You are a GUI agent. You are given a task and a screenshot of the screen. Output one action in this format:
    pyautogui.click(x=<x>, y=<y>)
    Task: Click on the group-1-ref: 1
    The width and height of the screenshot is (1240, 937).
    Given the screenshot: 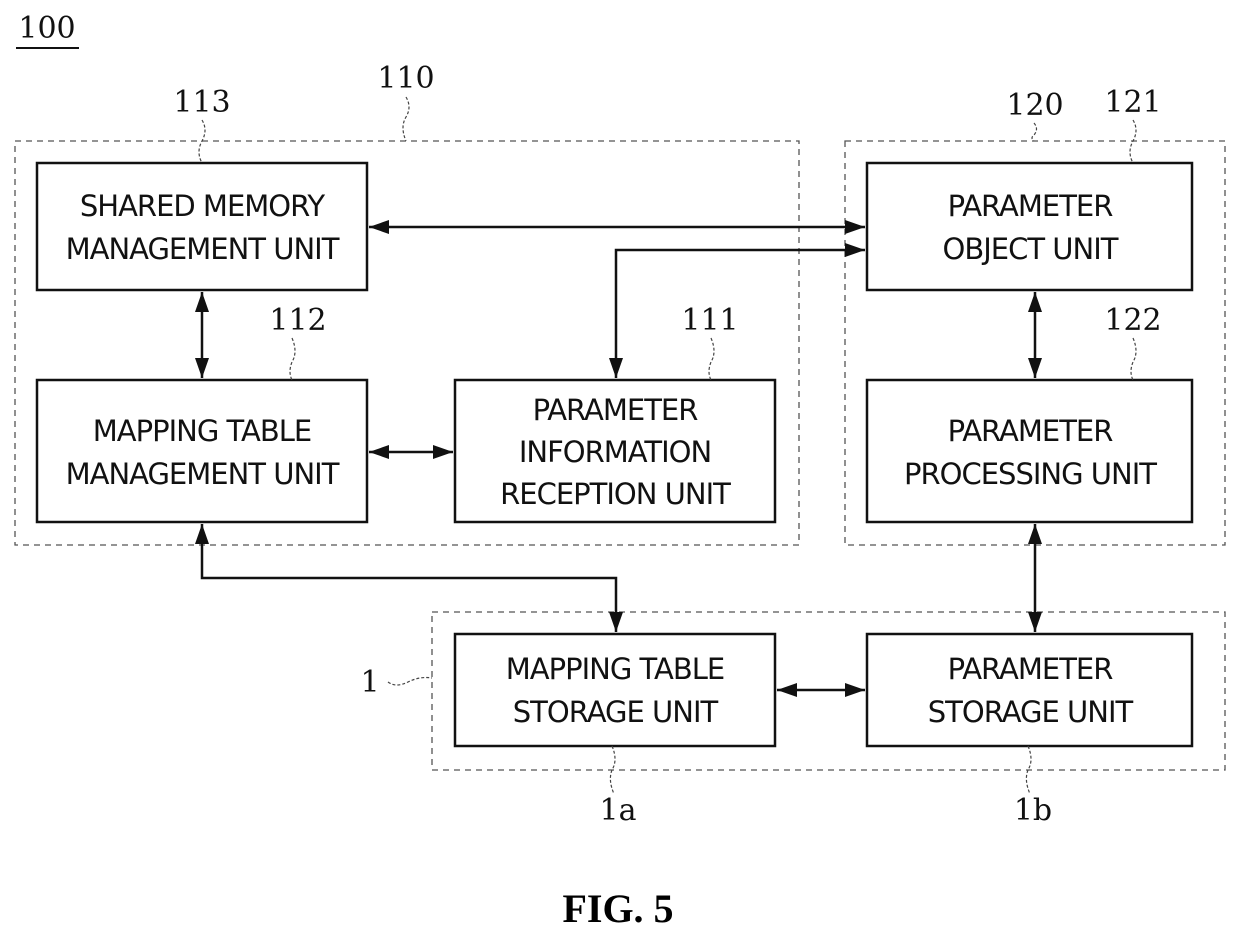 What is the action you would take?
    pyautogui.click(x=369, y=682)
    